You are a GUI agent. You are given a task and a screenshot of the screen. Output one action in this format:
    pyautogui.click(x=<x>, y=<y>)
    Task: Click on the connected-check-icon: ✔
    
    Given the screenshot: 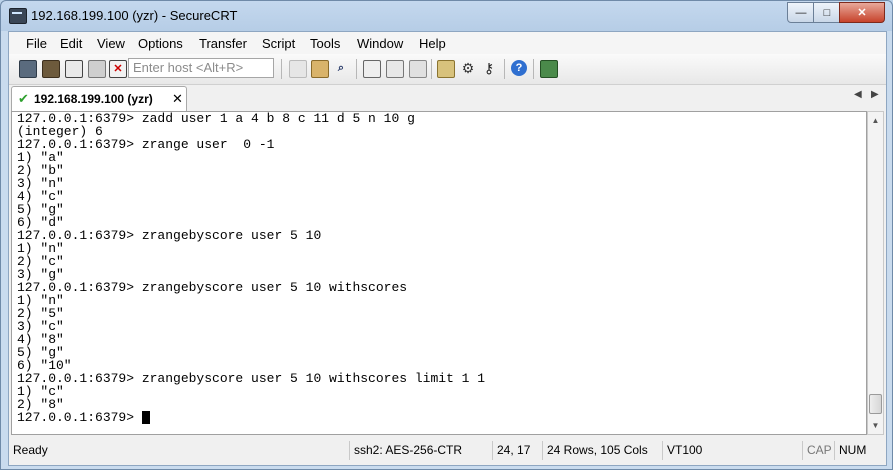 What is the action you would take?
    pyautogui.click(x=23, y=98)
    